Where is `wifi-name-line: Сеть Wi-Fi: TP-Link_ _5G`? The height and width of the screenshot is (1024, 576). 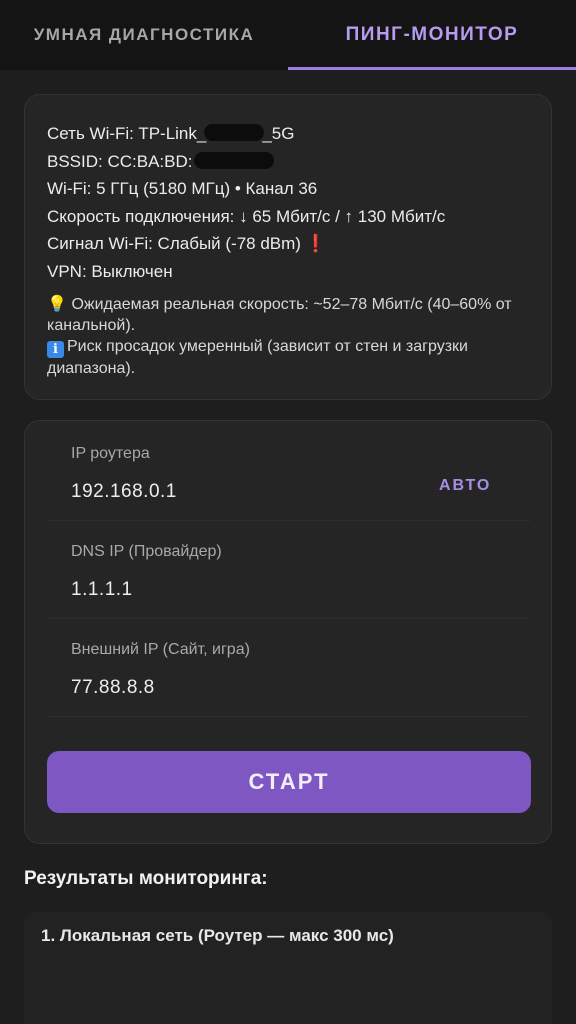 wifi-name-line: Сеть Wi-Fi: TP-Link_ _5G is located at coordinates (288, 134).